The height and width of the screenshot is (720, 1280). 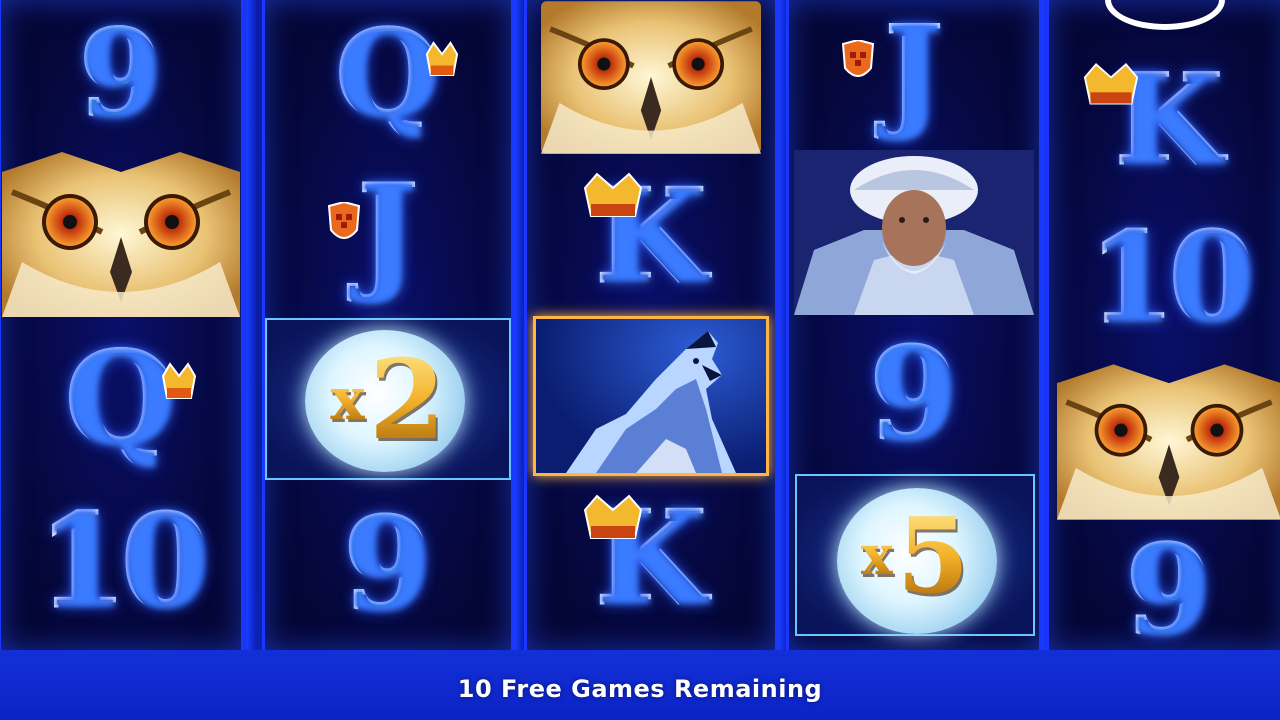 I want to click on multiplier-value: 2, so click(x=407, y=399).